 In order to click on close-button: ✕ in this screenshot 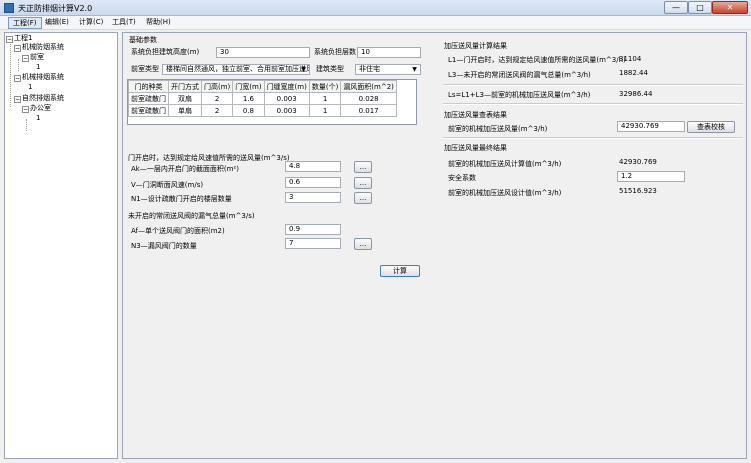, I will do `click(730, 7)`.